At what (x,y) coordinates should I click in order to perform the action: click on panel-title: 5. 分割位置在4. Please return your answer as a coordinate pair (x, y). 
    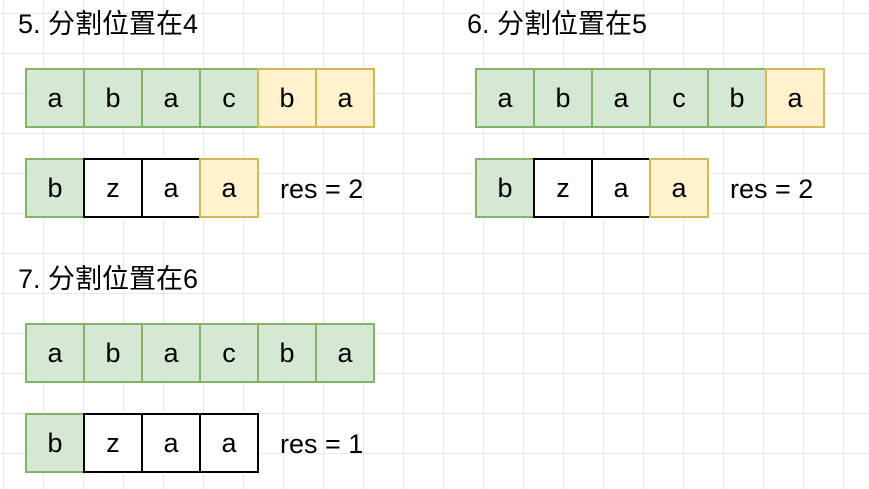
    Looking at the image, I should click on (108, 24).